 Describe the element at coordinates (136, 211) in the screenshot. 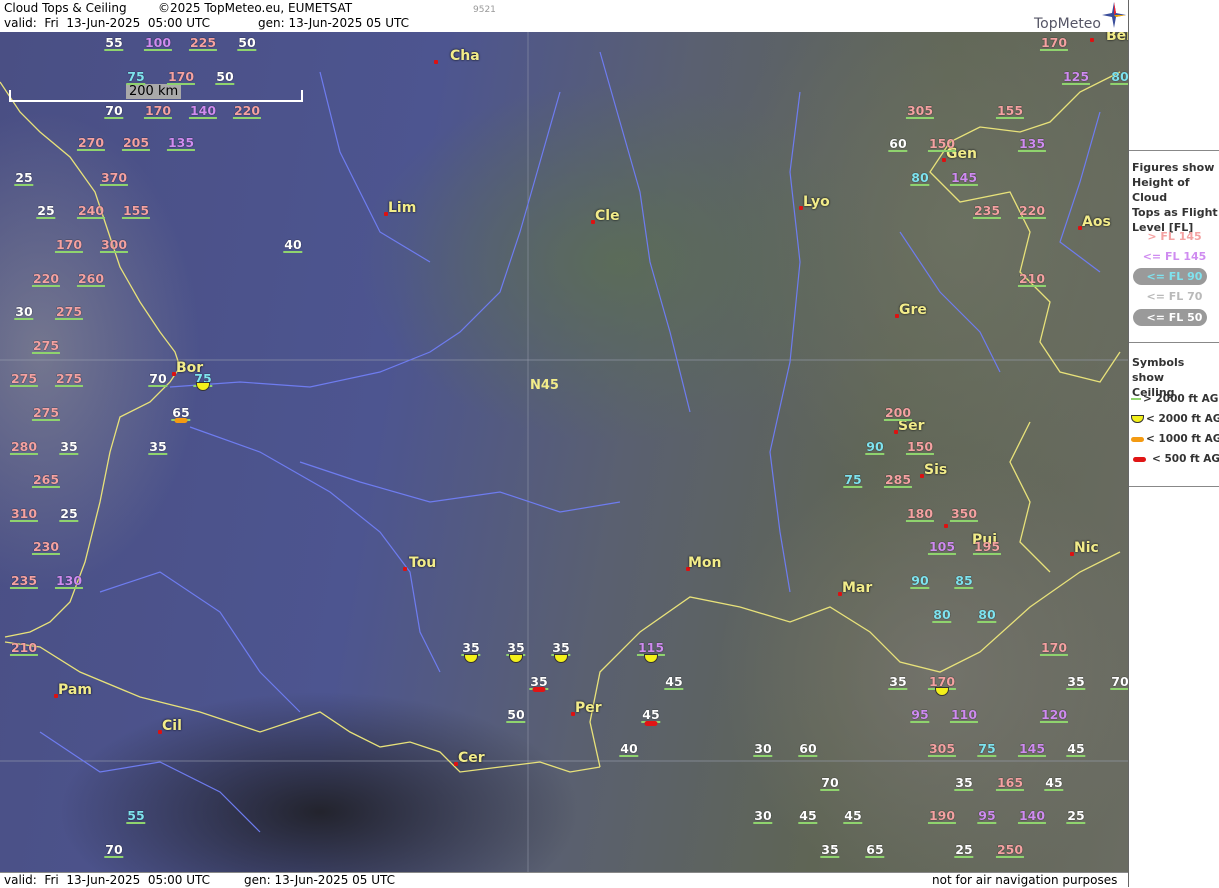

I see `cloud-top-flight-level: 155` at that location.